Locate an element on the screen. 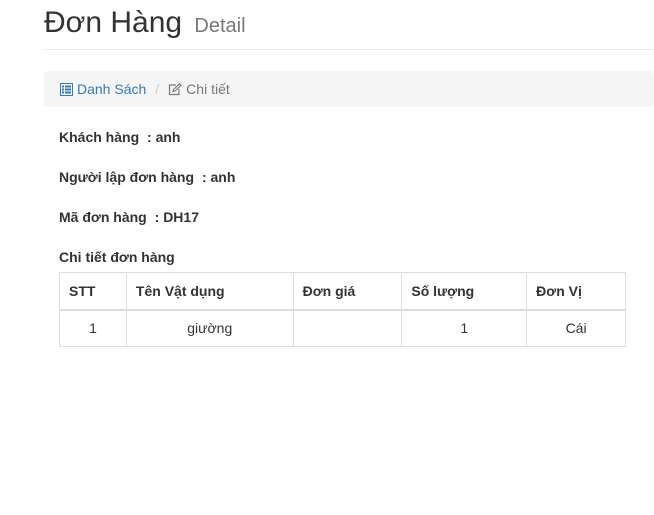  column-header-stt: STT is located at coordinates (93, 291).